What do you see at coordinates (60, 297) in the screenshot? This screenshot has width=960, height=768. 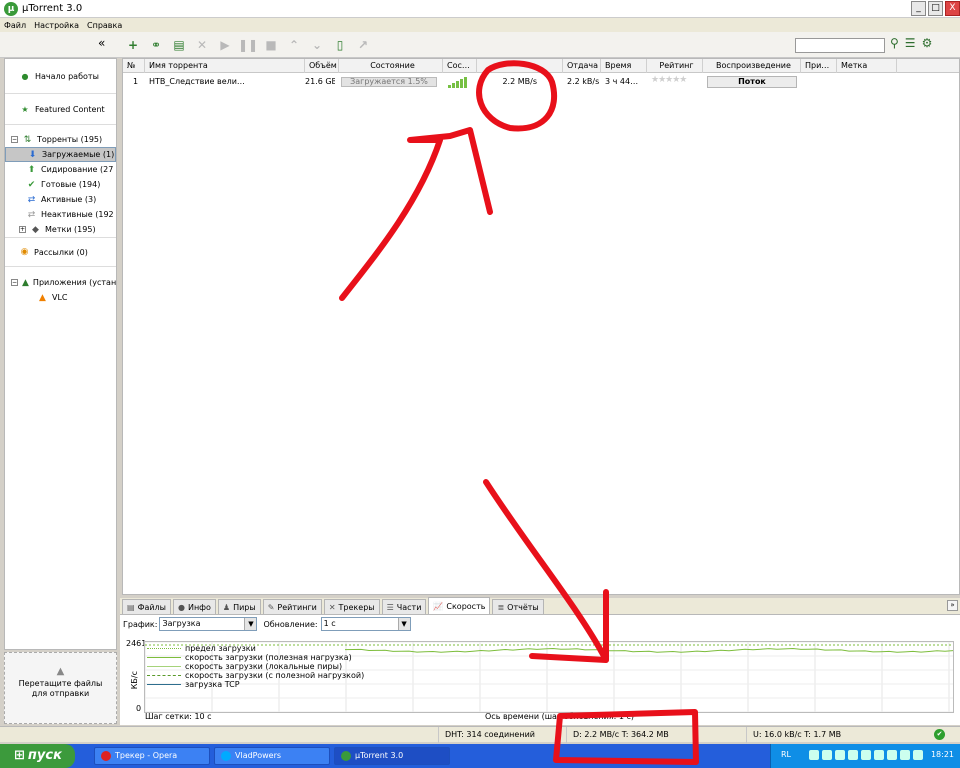 I see `sidebar-item-vlc: ▲ VLC` at bounding box center [60, 297].